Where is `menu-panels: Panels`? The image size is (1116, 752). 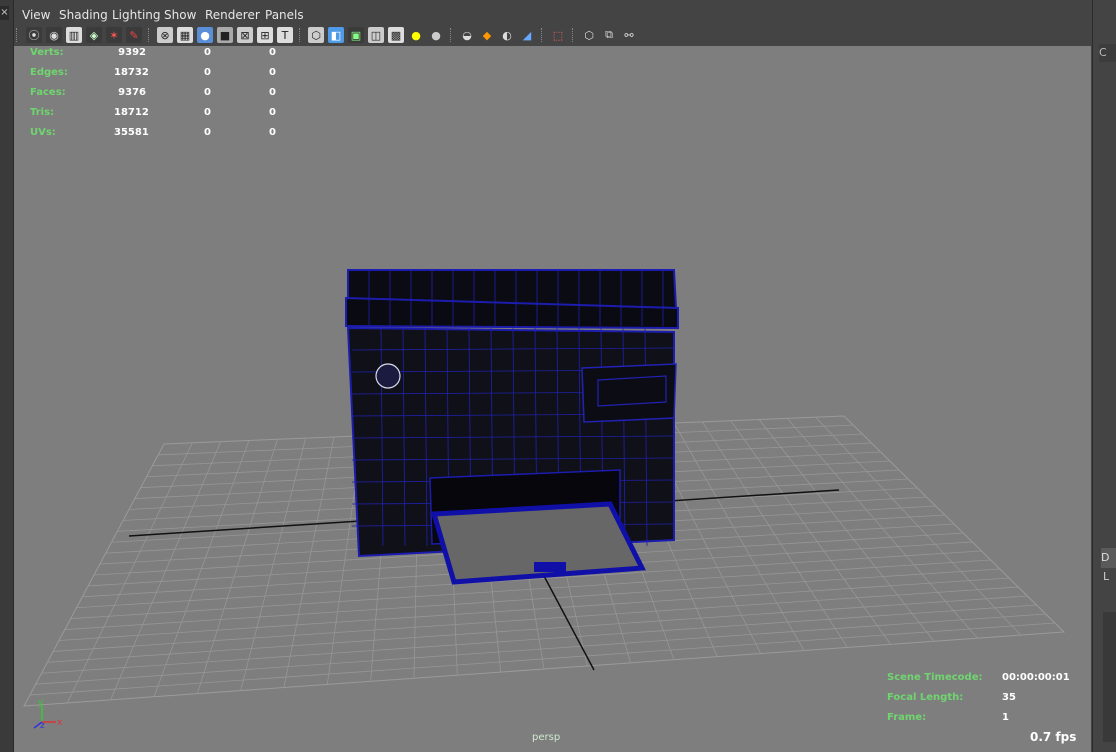
menu-panels: Panels is located at coordinates (284, 15).